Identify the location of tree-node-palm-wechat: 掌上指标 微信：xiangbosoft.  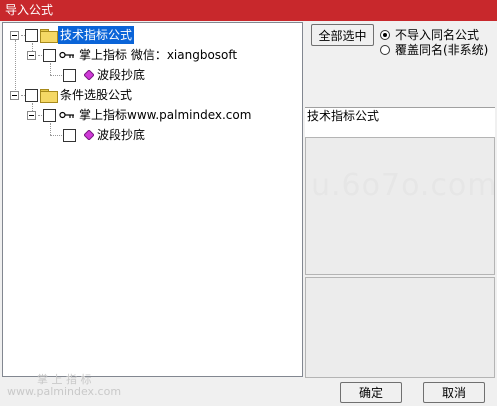
(153, 55).